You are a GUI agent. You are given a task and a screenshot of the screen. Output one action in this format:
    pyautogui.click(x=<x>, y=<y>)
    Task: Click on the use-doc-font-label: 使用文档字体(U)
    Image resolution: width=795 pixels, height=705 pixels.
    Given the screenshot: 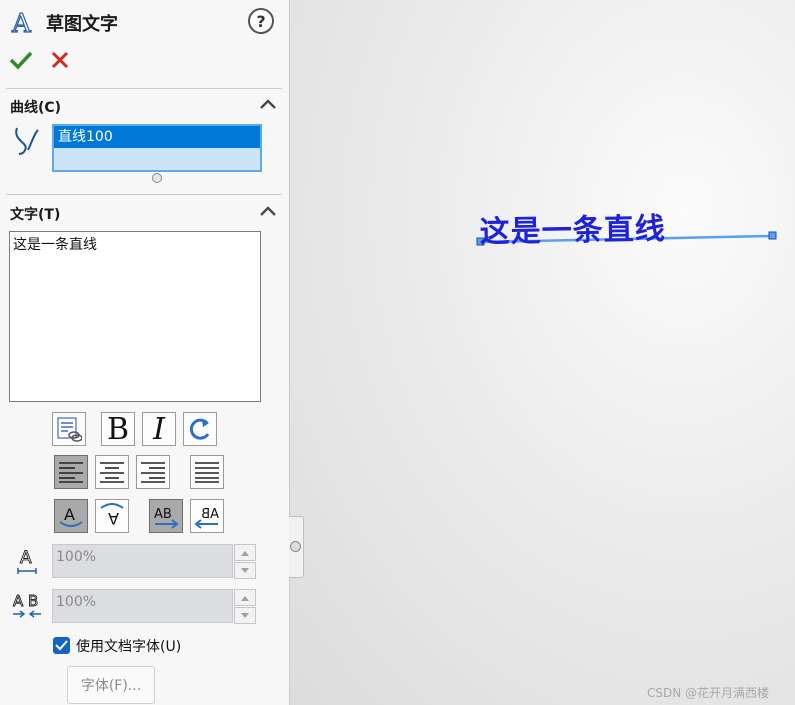 What is the action you would take?
    pyautogui.click(x=129, y=647)
    